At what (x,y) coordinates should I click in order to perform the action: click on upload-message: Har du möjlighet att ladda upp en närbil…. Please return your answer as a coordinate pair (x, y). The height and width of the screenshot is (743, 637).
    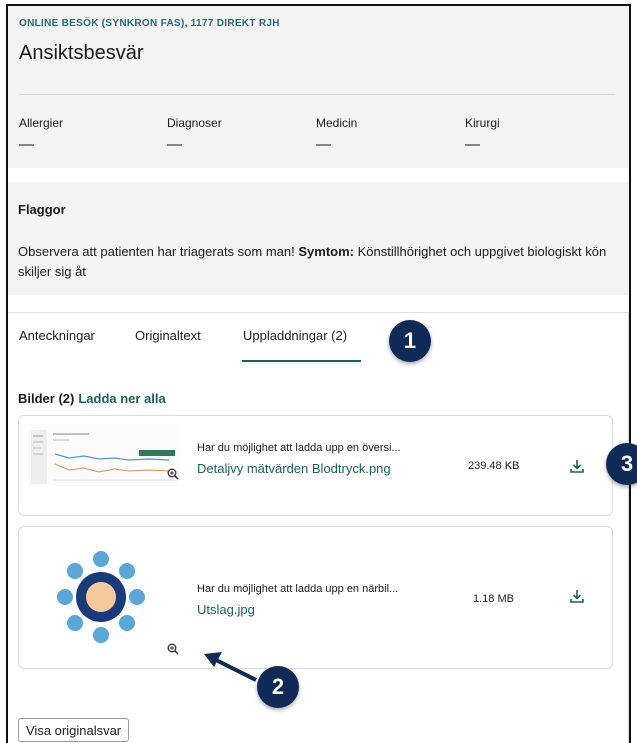
    Looking at the image, I should click on (298, 589).